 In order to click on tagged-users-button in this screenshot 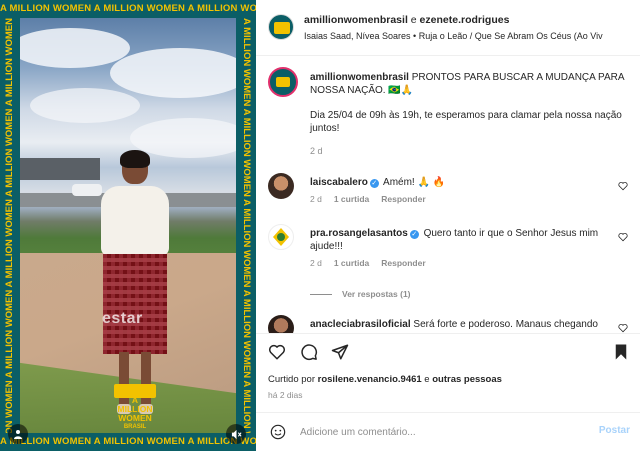, I will do `click(18, 434)`.